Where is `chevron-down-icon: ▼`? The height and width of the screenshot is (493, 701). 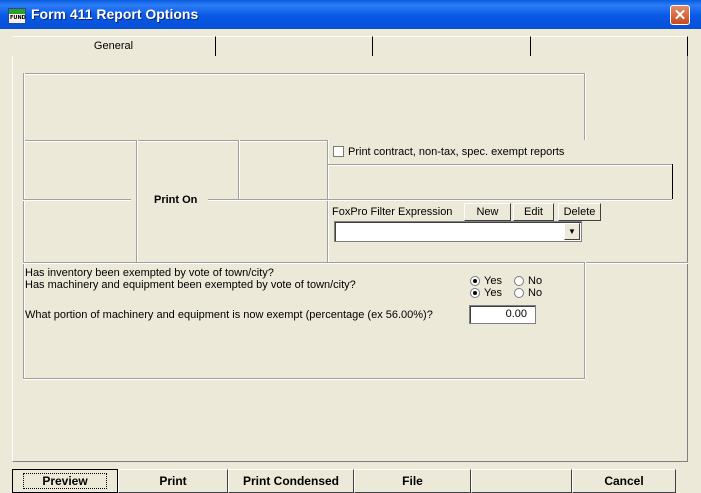 chevron-down-icon: ▼ is located at coordinates (572, 231).